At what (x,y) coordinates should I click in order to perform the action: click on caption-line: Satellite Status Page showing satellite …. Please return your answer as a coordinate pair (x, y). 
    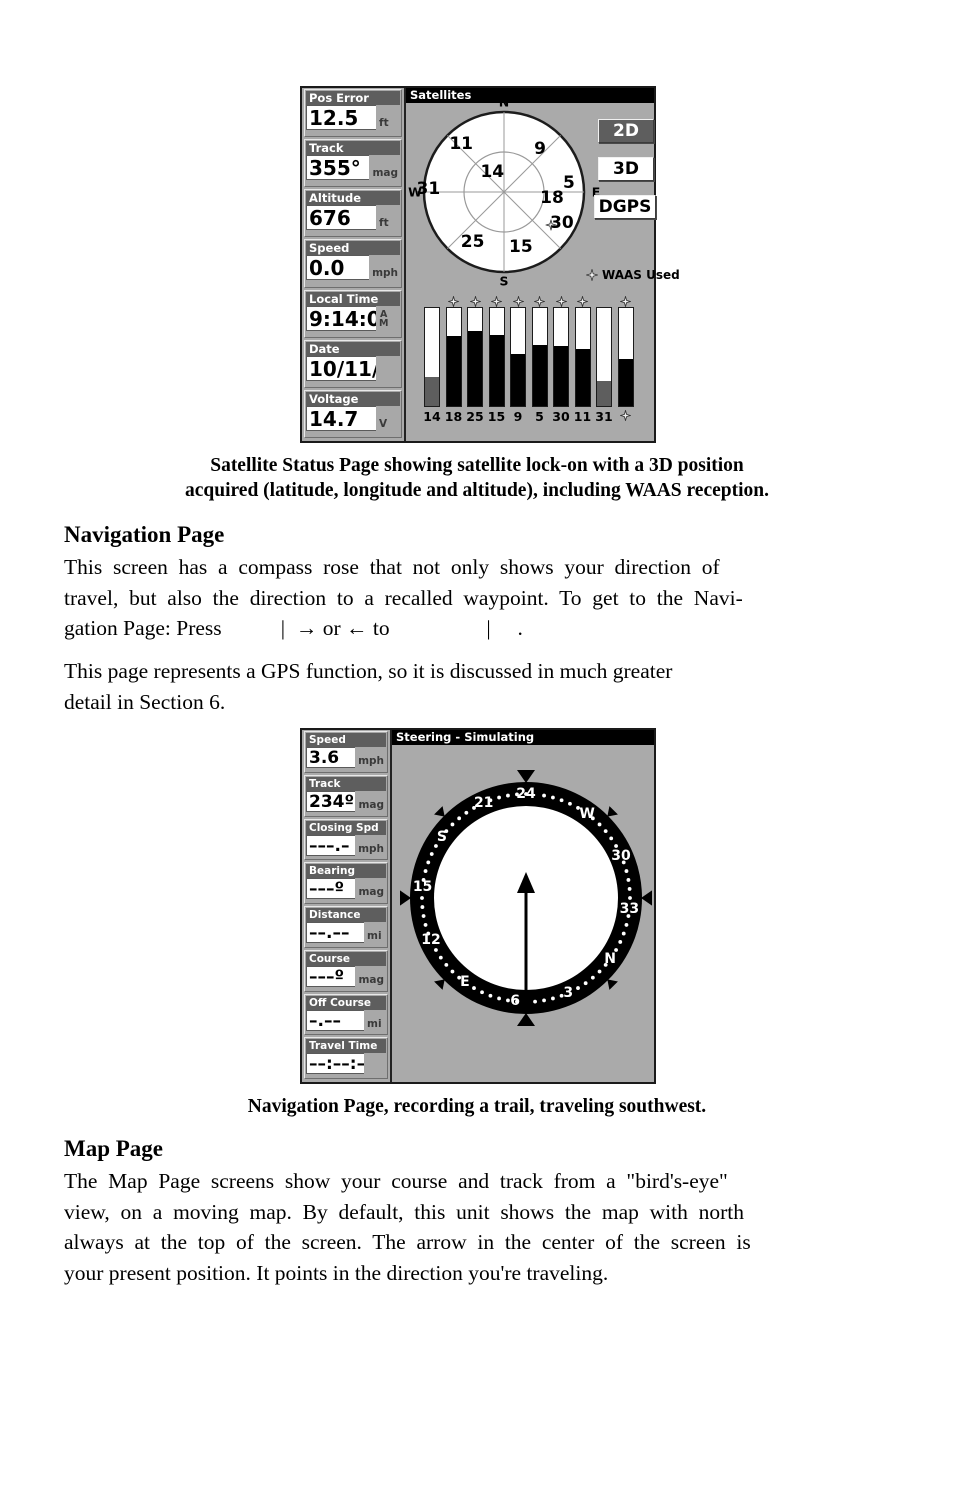
    Looking at the image, I should click on (477, 465).